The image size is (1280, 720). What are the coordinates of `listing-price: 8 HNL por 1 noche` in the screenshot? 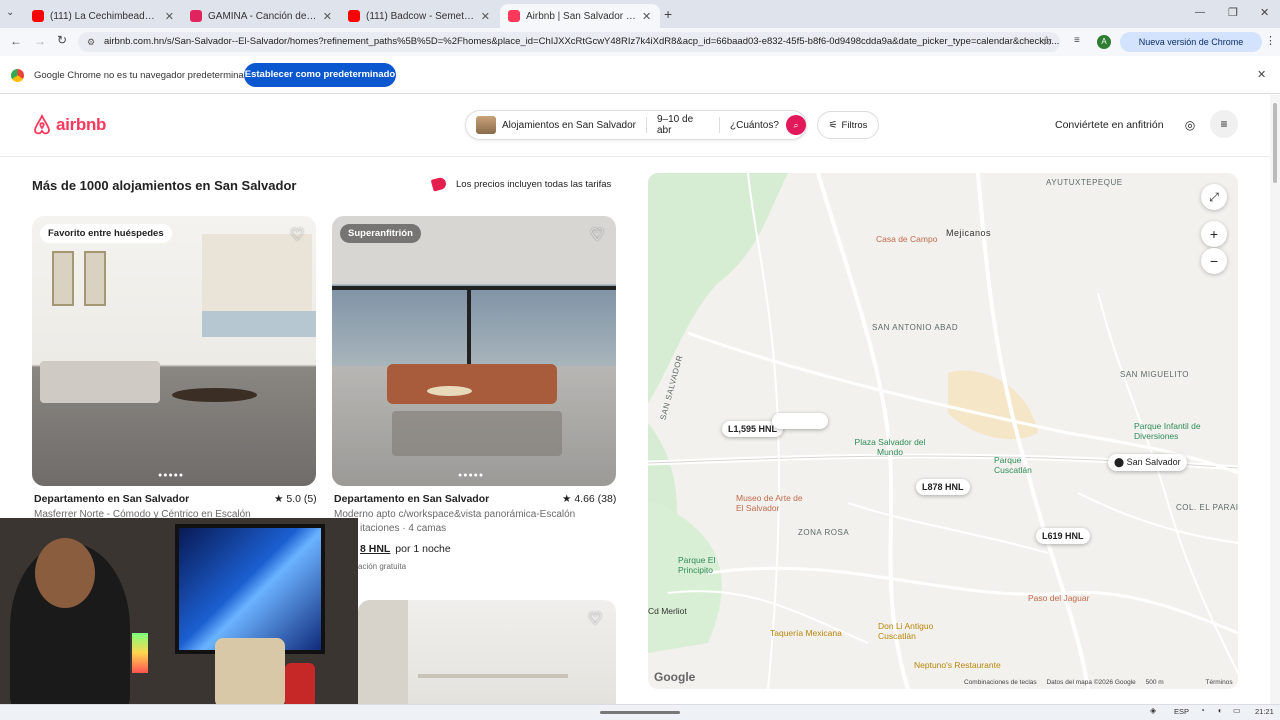 It's located at (405, 549).